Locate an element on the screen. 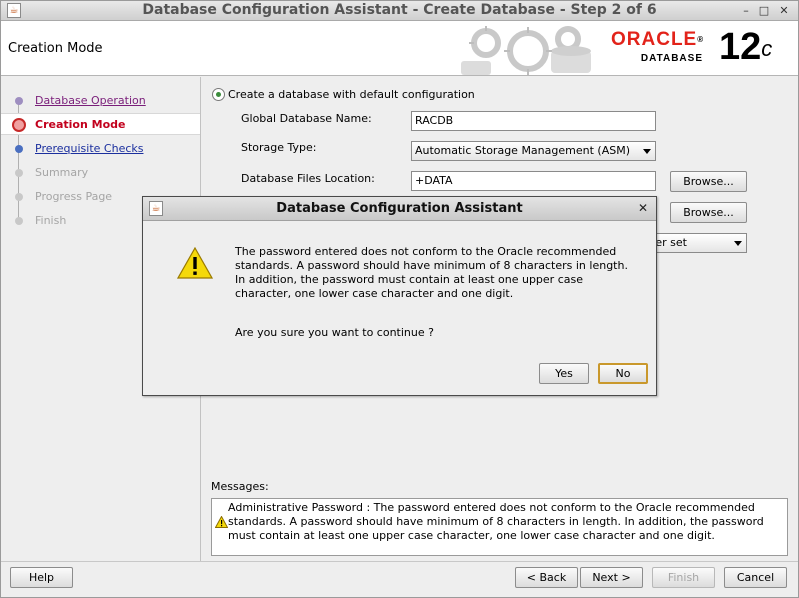 This screenshot has width=799, height=598. registered-mark: ® is located at coordinates (701, 39).